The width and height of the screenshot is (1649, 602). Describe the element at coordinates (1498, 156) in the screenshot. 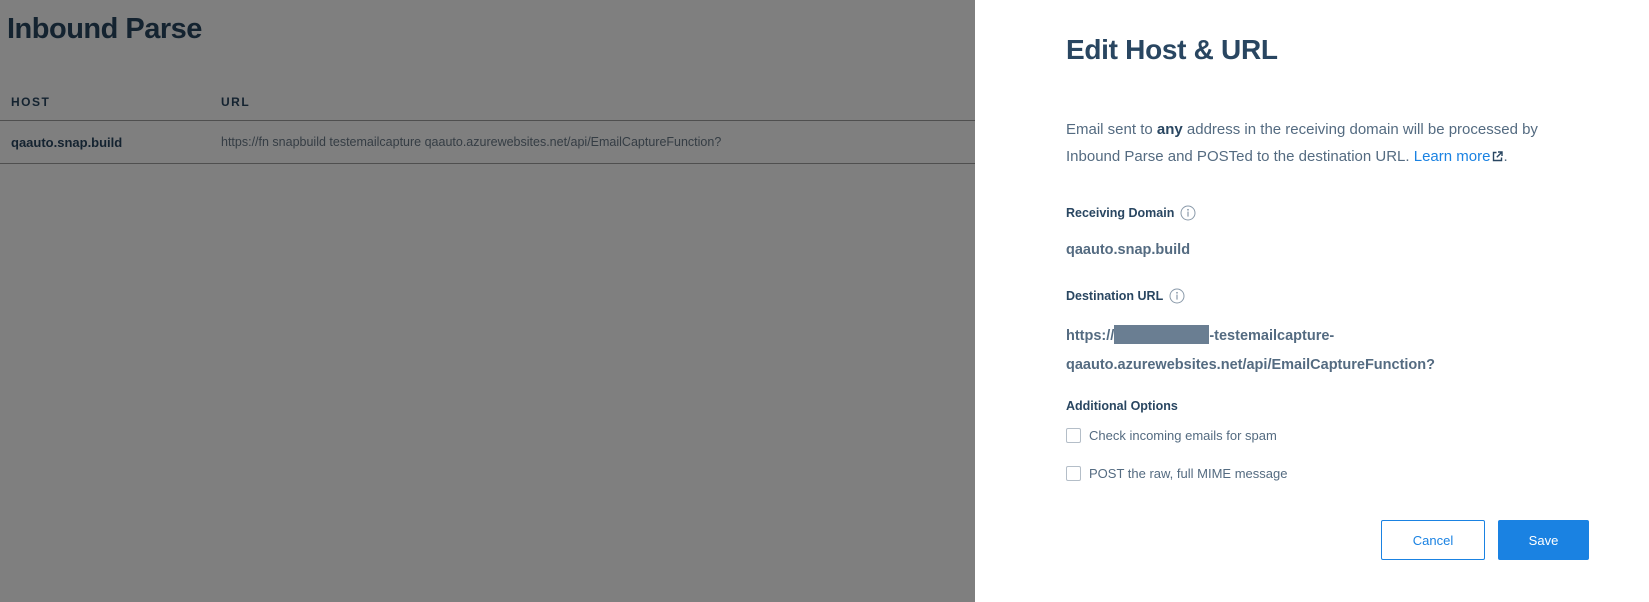

I see `external-link-icon` at that location.